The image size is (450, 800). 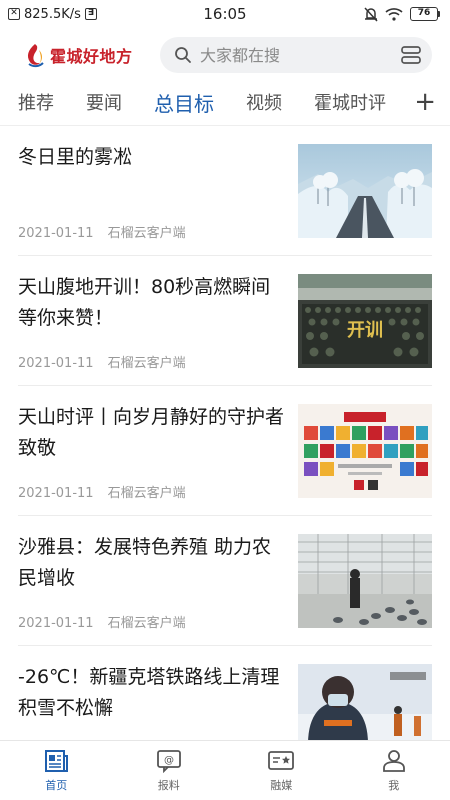 I want to click on news-item: 冬日里的雾凇 2021-01-11 石榴云客户端, so click(x=225, y=191).